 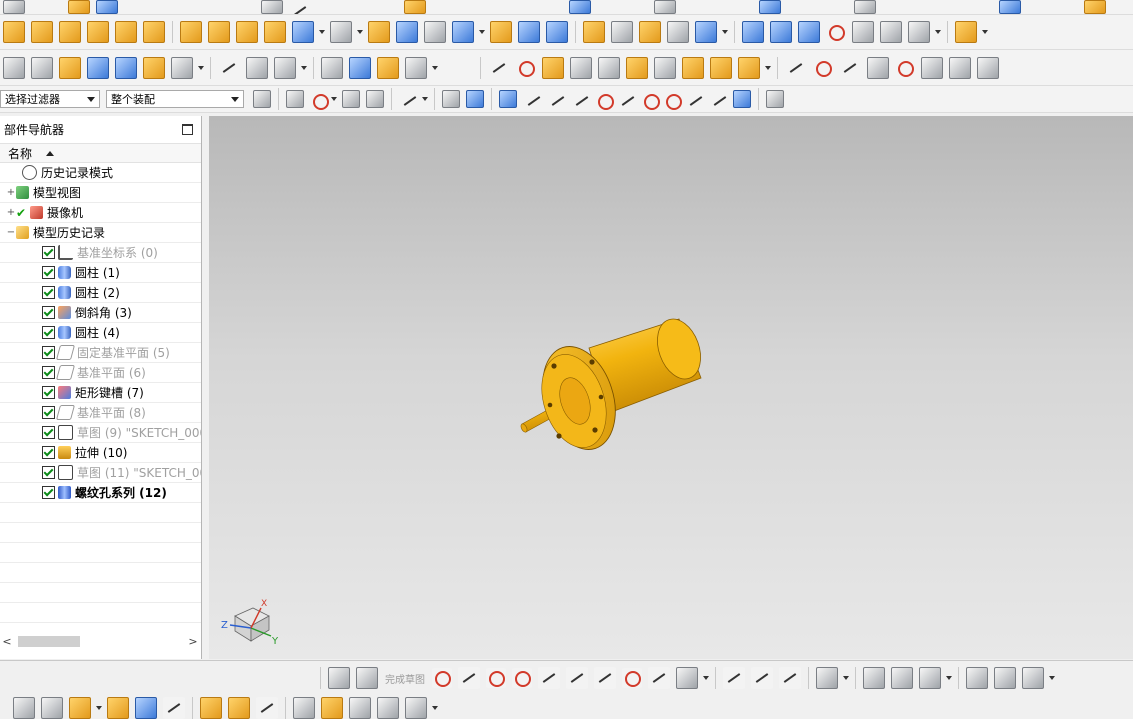 I want to click on tree-item-feature: 草图 (9) "SKETCH_000, so click(x=100, y=433).